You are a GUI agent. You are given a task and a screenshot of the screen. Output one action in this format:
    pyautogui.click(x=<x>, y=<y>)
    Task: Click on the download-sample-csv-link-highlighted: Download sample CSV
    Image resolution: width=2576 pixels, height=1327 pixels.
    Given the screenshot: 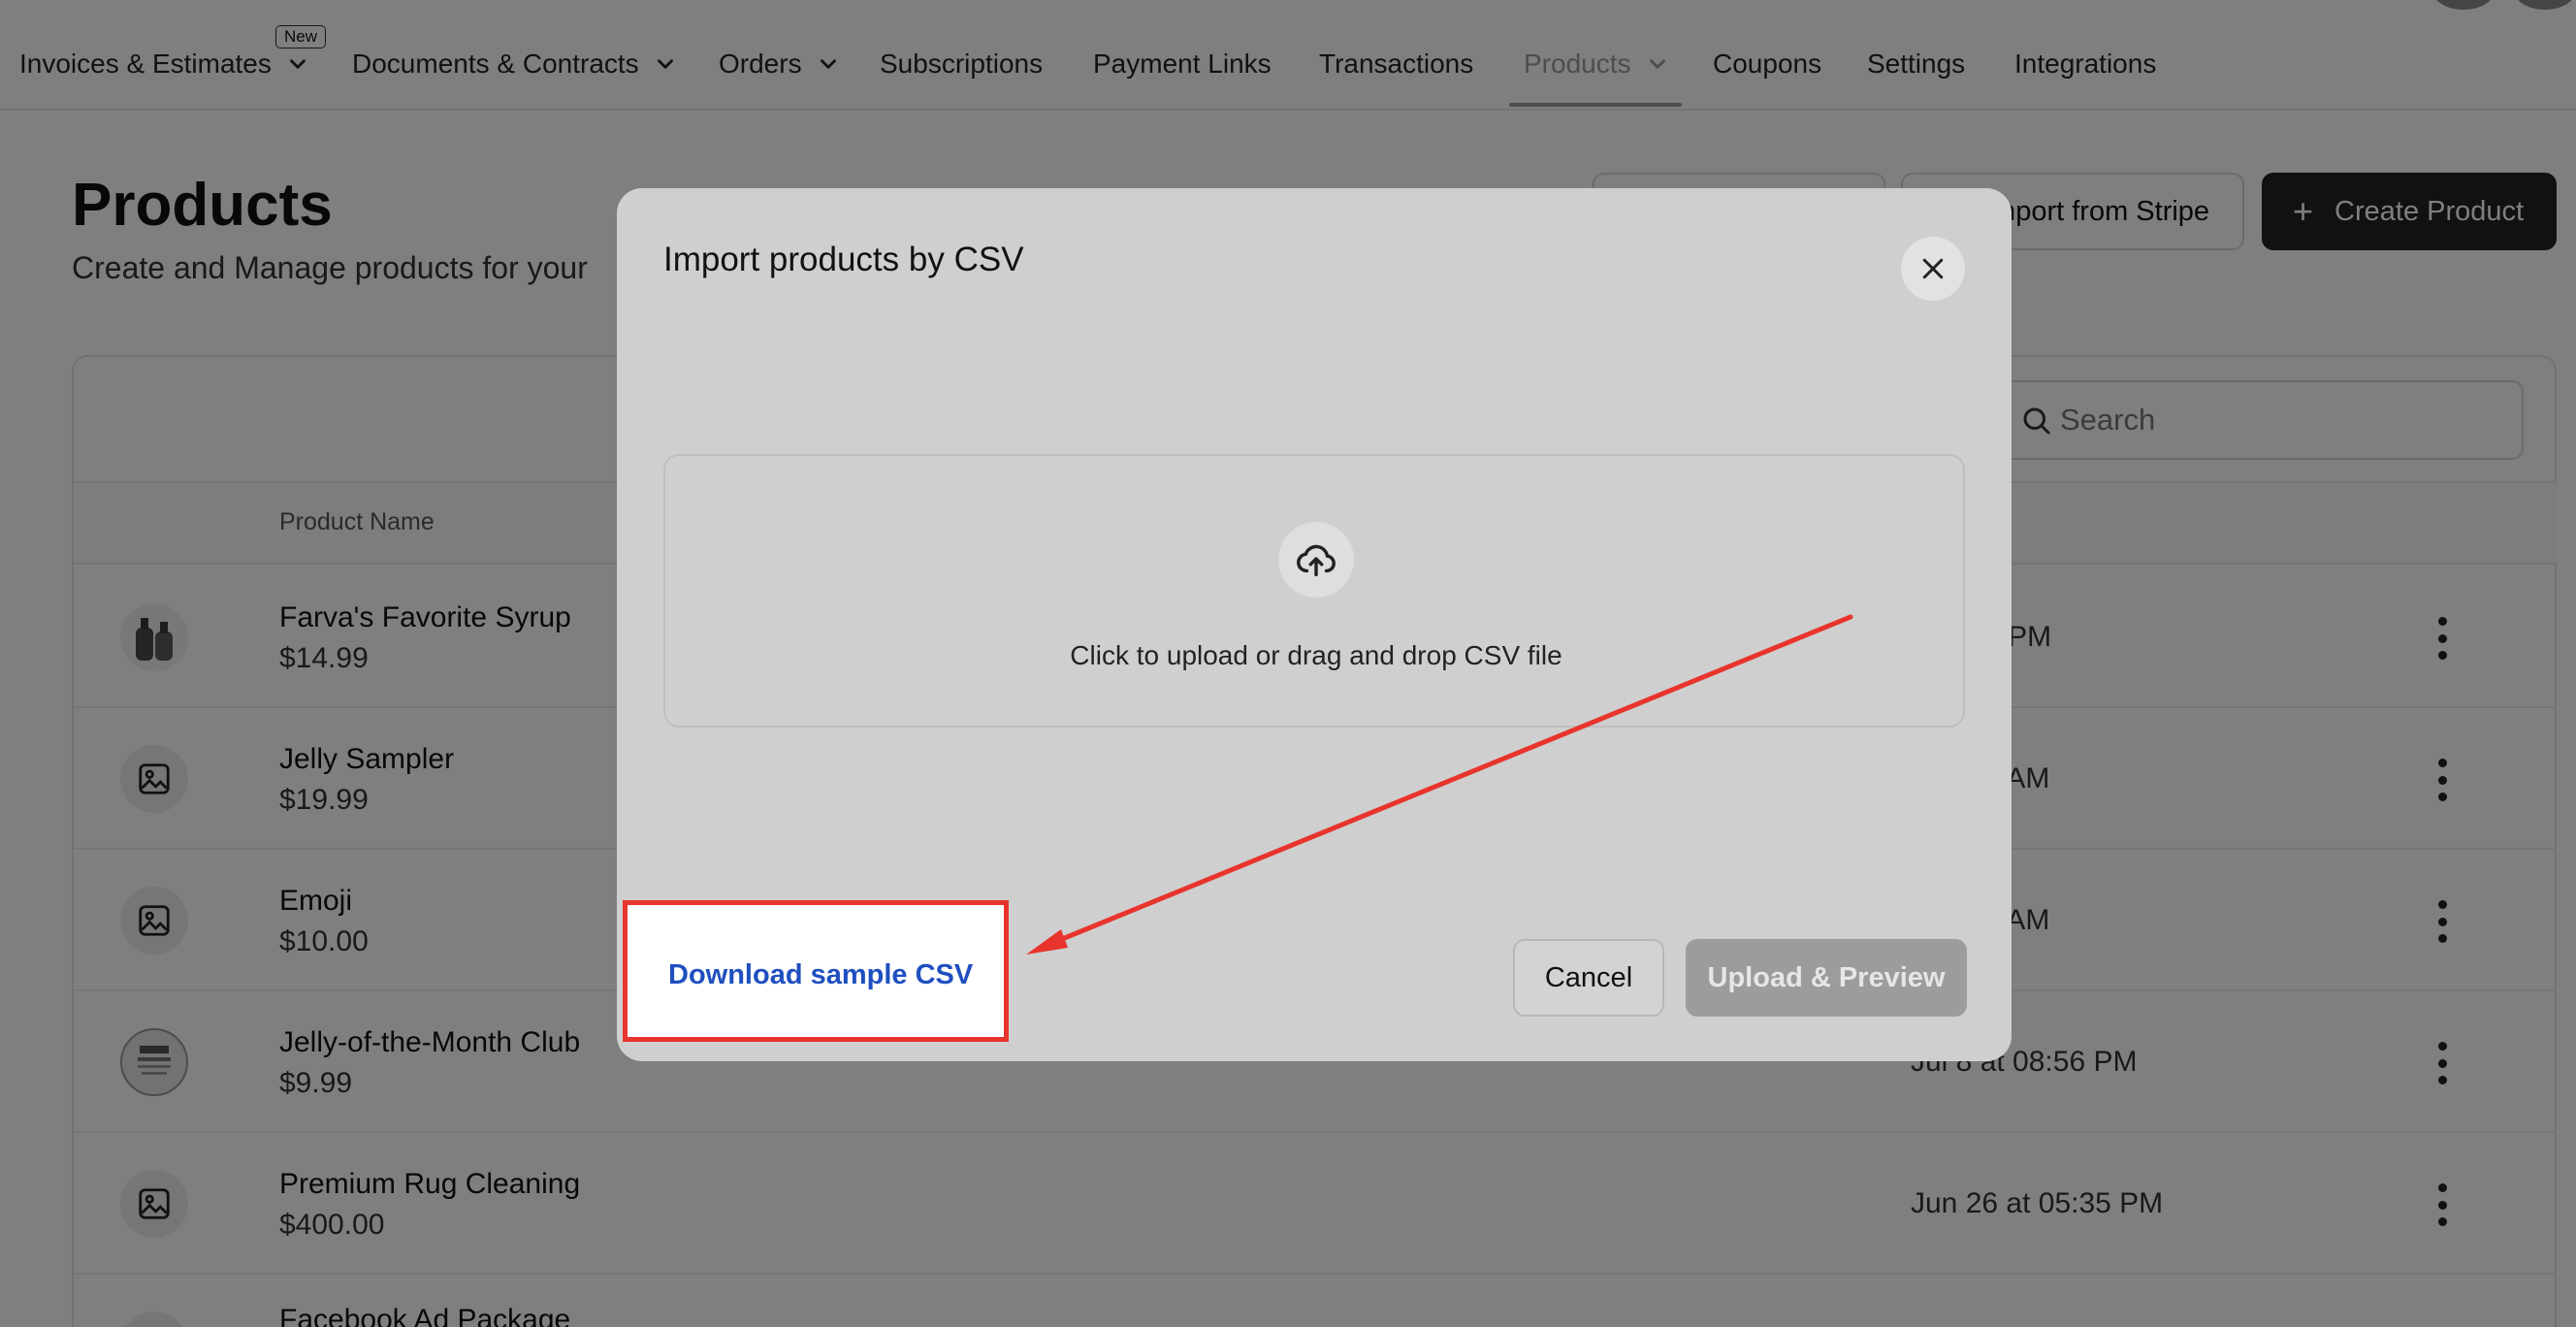 What is the action you would take?
    pyautogui.click(x=820, y=975)
    